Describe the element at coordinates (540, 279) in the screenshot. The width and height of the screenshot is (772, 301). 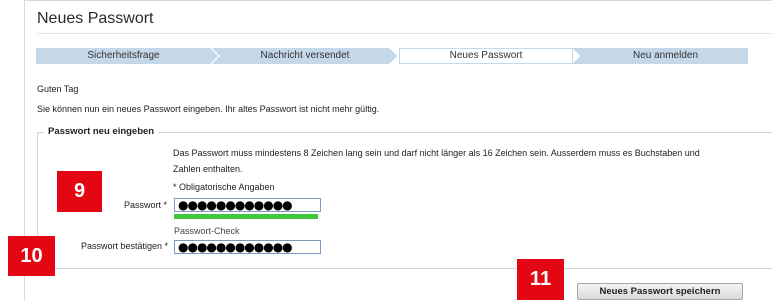
I see `callout-badge-11: 11` at that location.